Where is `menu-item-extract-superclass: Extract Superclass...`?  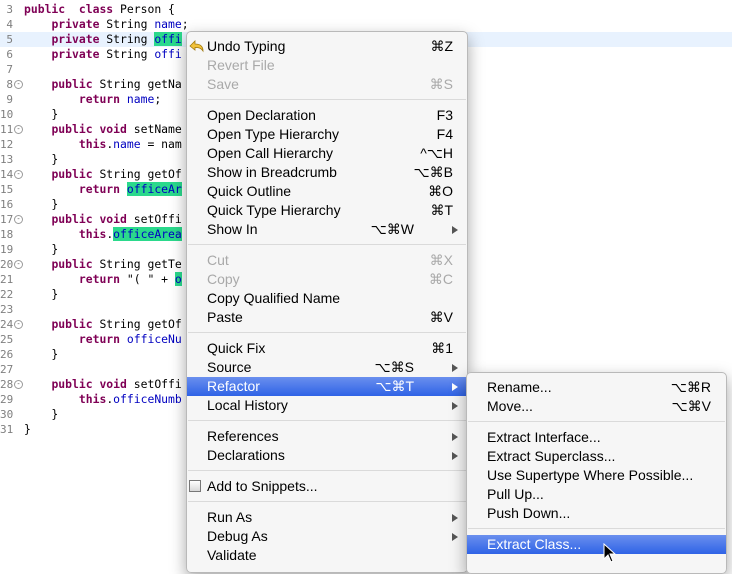 menu-item-extract-superclass: Extract Superclass... is located at coordinates (596, 456).